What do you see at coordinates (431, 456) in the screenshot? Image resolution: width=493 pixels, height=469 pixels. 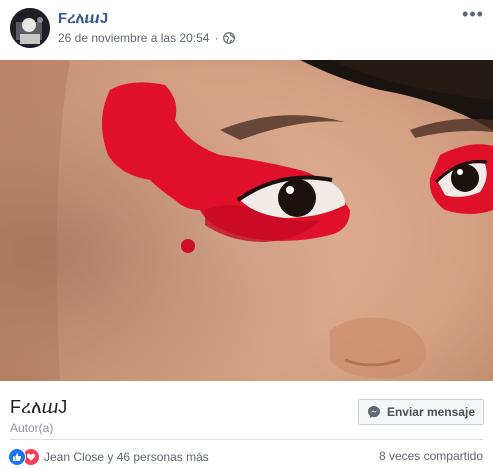 I see `shares-count: 8 veces compartido` at bounding box center [431, 456].